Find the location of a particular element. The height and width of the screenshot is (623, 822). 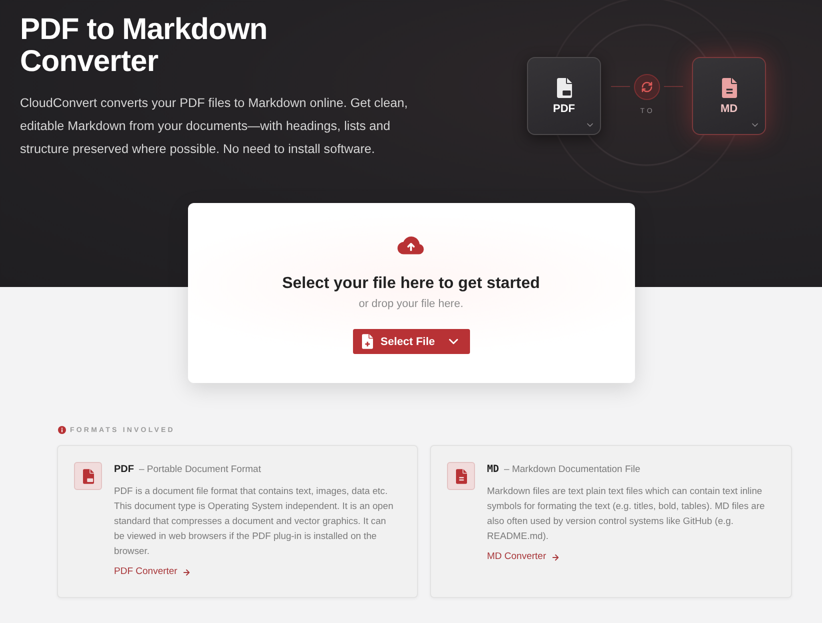

cloud-upload-icon is located at coordinates (411, 244).